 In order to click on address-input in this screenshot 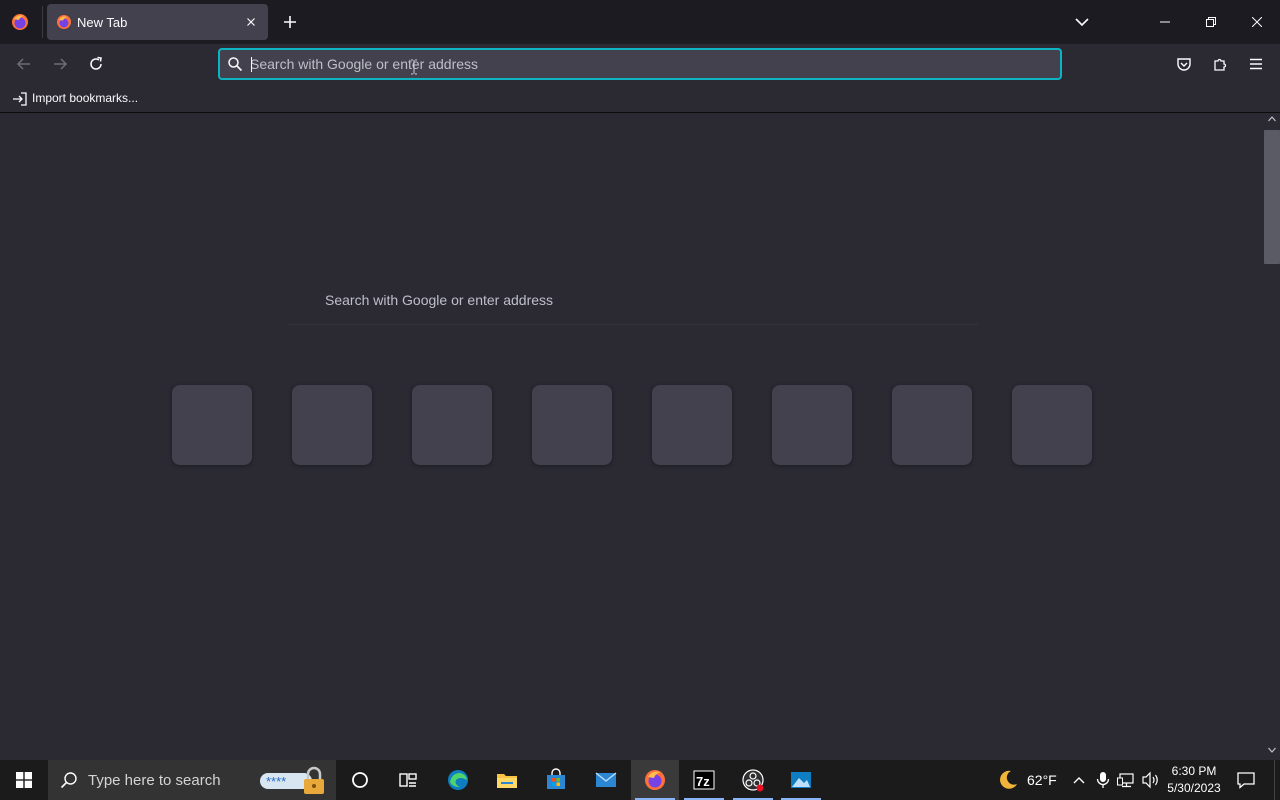, I will do `click(645, 64)`.